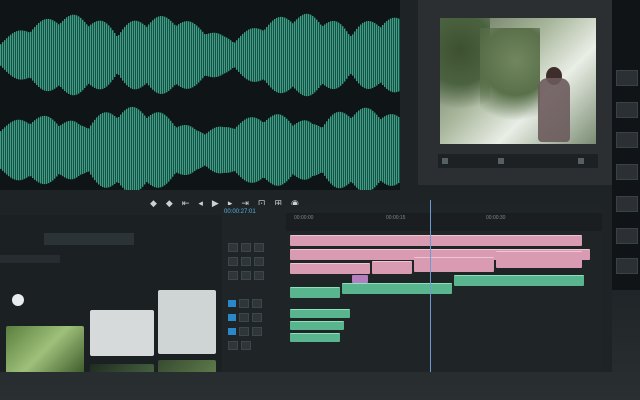  I want to click on track-header-v2, so click(256, 261).